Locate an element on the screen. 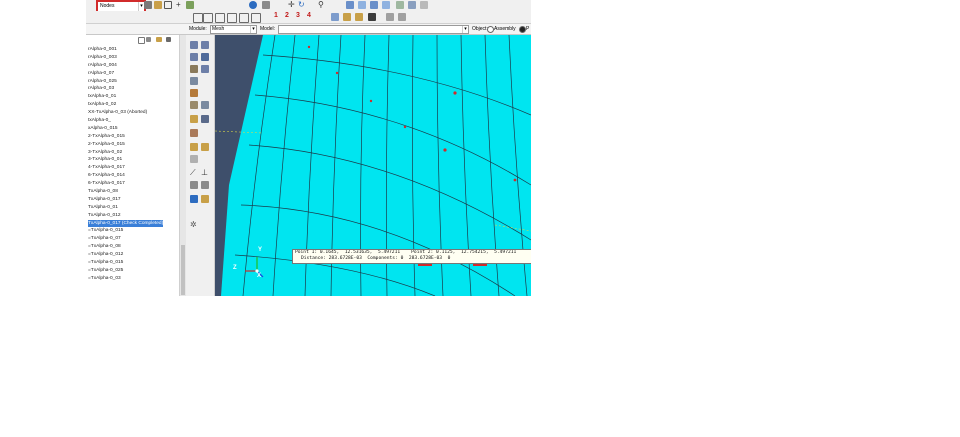 The width and height of the screenshot is (960, 437). tree-item: rAlpha-0_003 is located at coordinates (125, 58).